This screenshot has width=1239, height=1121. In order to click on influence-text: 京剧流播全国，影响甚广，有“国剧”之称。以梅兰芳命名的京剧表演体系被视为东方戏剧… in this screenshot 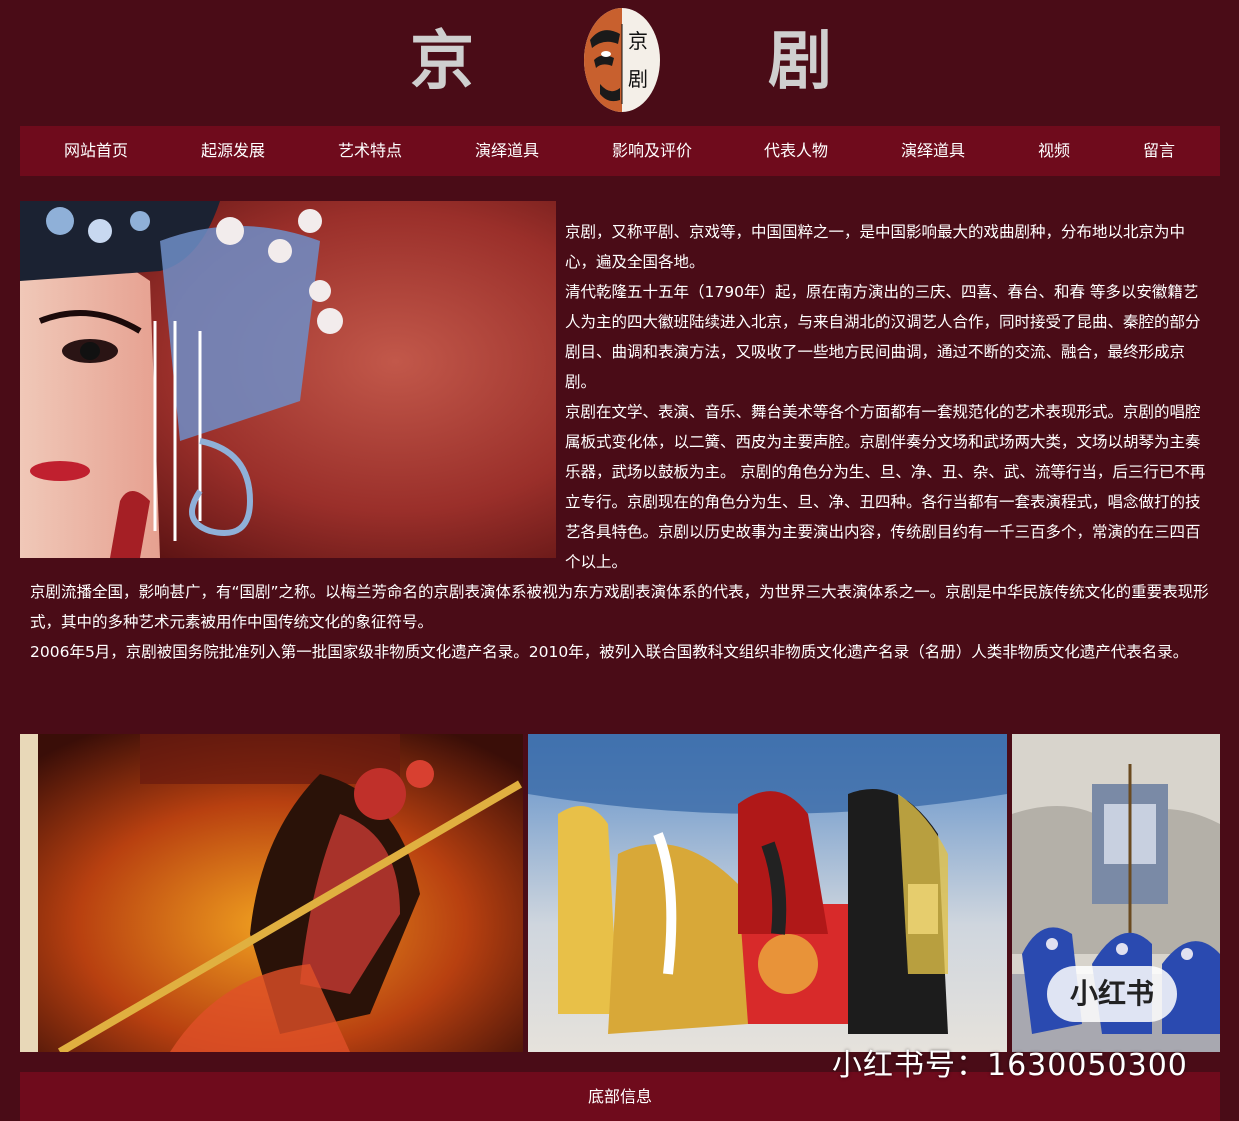, I will do `click(620, 622)`.